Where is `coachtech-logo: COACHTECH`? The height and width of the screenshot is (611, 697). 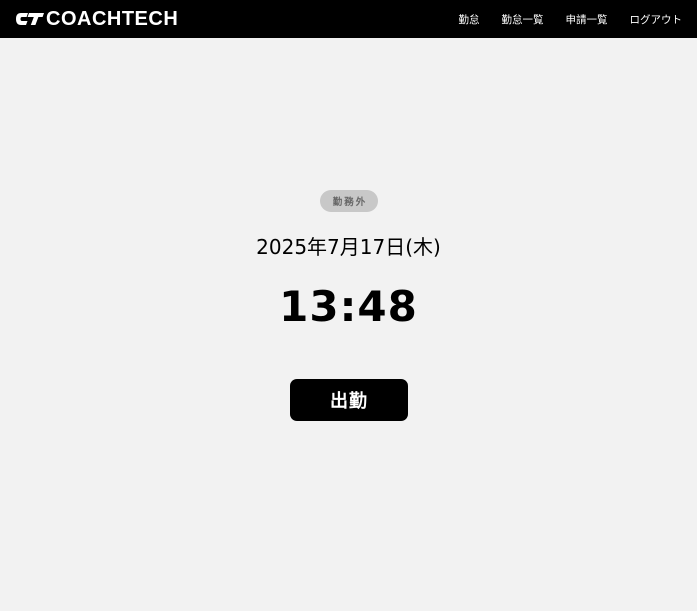
coachtech-logo: COACHTECH is located at coordinates (96, 19).